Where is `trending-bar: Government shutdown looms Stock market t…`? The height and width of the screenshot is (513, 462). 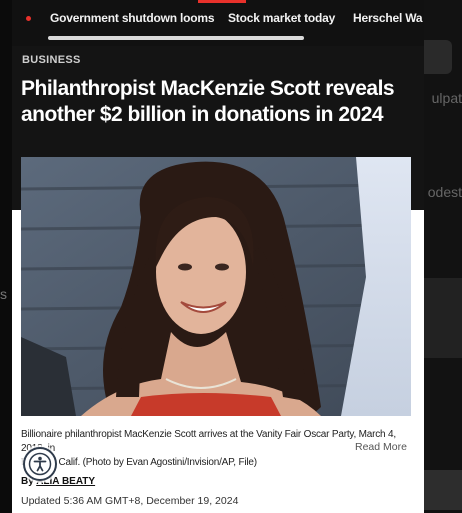
trending-bar: Government shutdown looms Stock market t… is located at coordinates (218, 23).